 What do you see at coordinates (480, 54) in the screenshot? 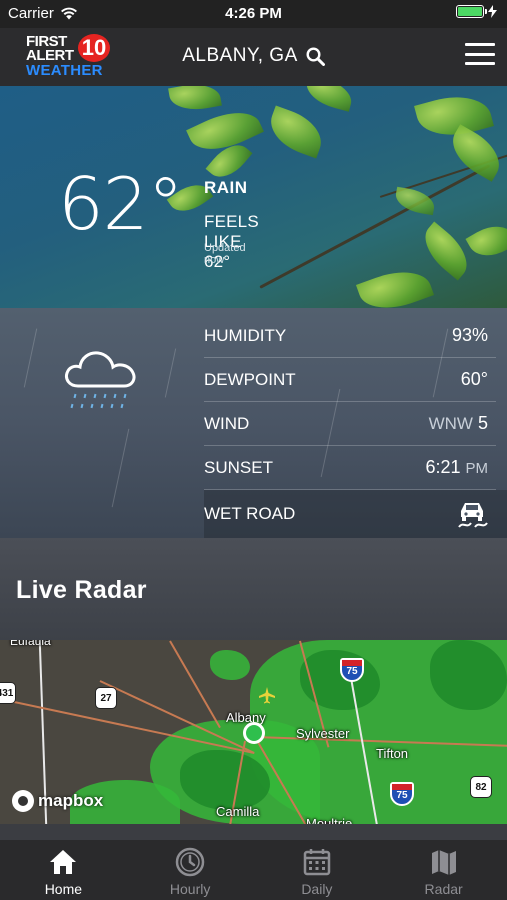
I see `hamburger-menu-icon` at bounding box center [480, 54].